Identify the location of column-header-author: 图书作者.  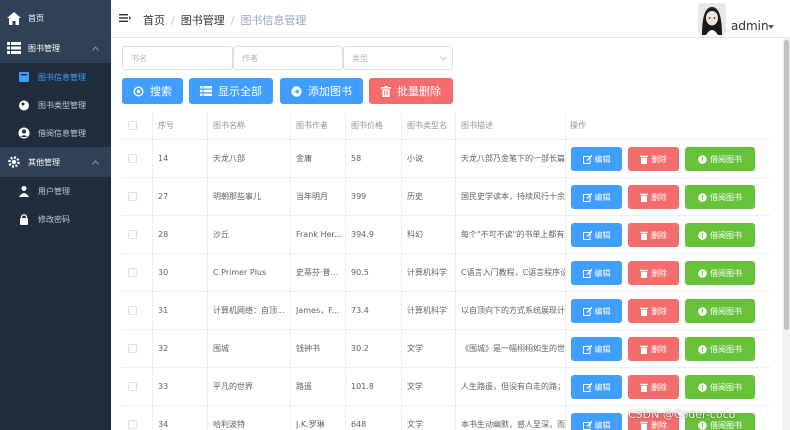
(312, 125).